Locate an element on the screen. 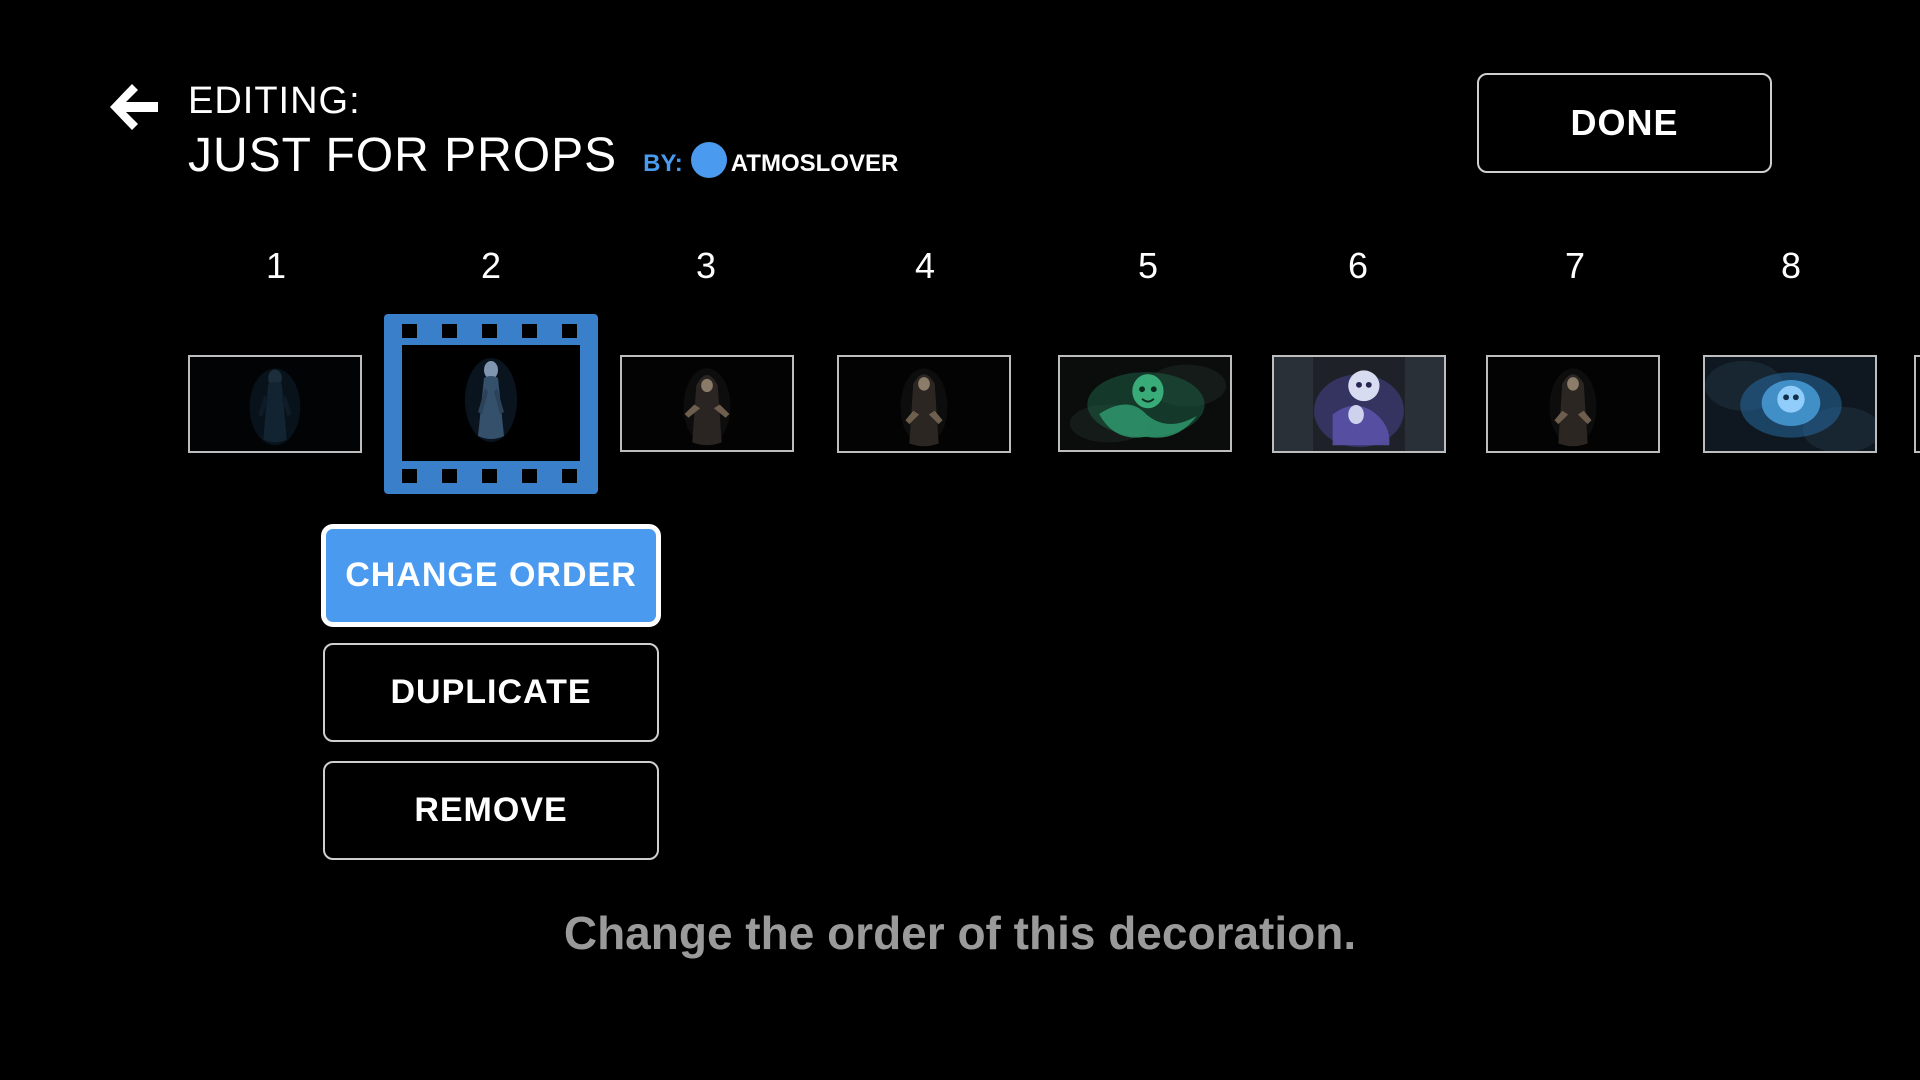  film-strip-icon is located at coordinates (491, 404).